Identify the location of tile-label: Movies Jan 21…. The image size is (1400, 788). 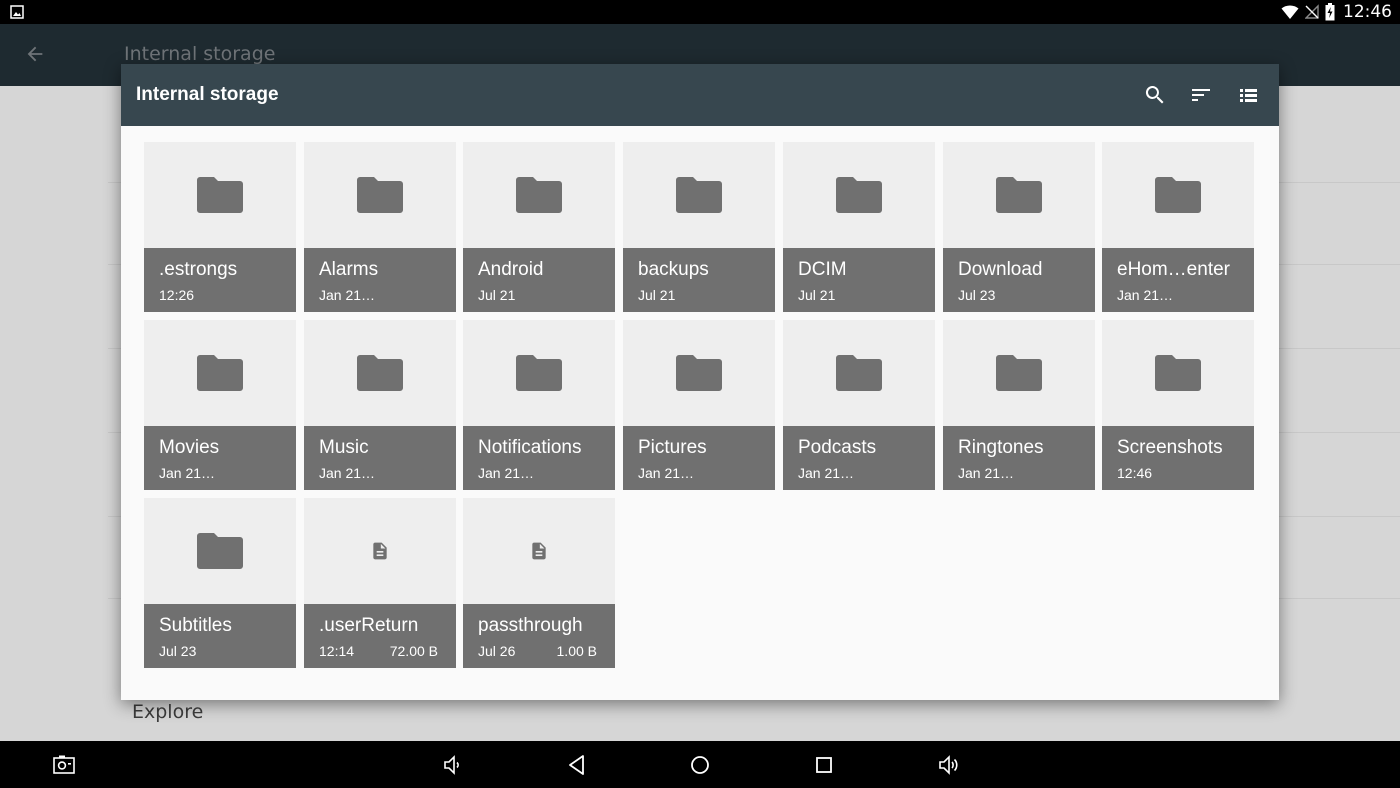
(220, 458).